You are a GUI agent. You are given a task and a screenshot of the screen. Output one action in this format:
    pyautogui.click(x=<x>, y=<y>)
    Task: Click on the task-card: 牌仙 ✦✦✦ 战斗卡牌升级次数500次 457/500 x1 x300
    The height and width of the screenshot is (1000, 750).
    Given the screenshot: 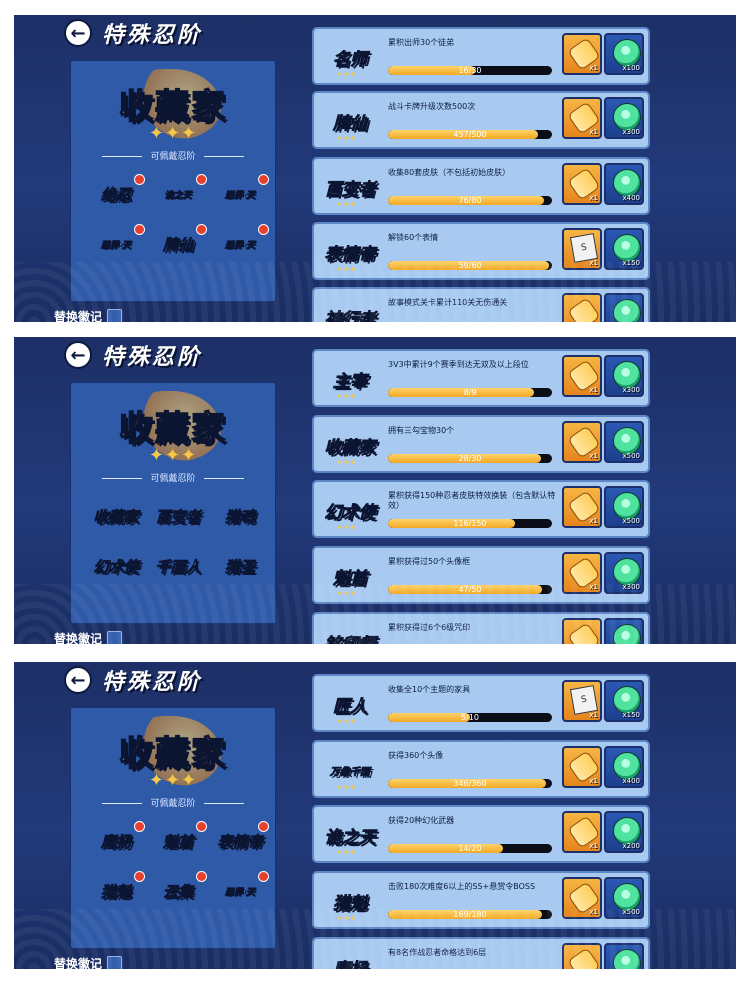 What is the action you would take?
    pyautogui.click(x=481, y=120)
    